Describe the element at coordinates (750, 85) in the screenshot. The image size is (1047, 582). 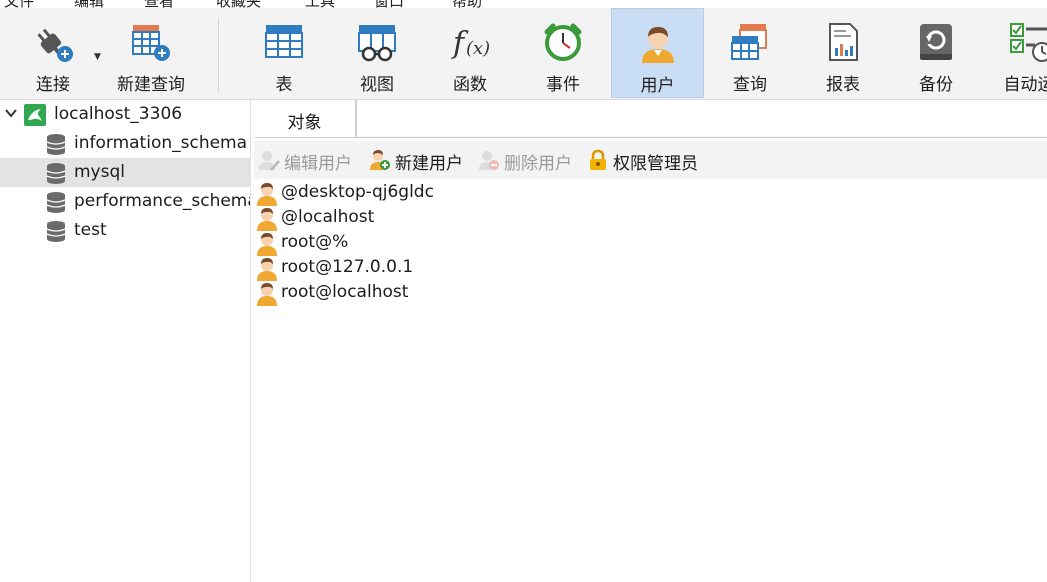
I see `query-label: 查询` at that location.